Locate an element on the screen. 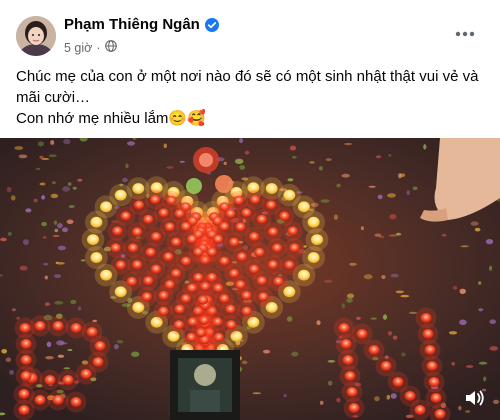  more-options-button is located at coordinates (465, 34).